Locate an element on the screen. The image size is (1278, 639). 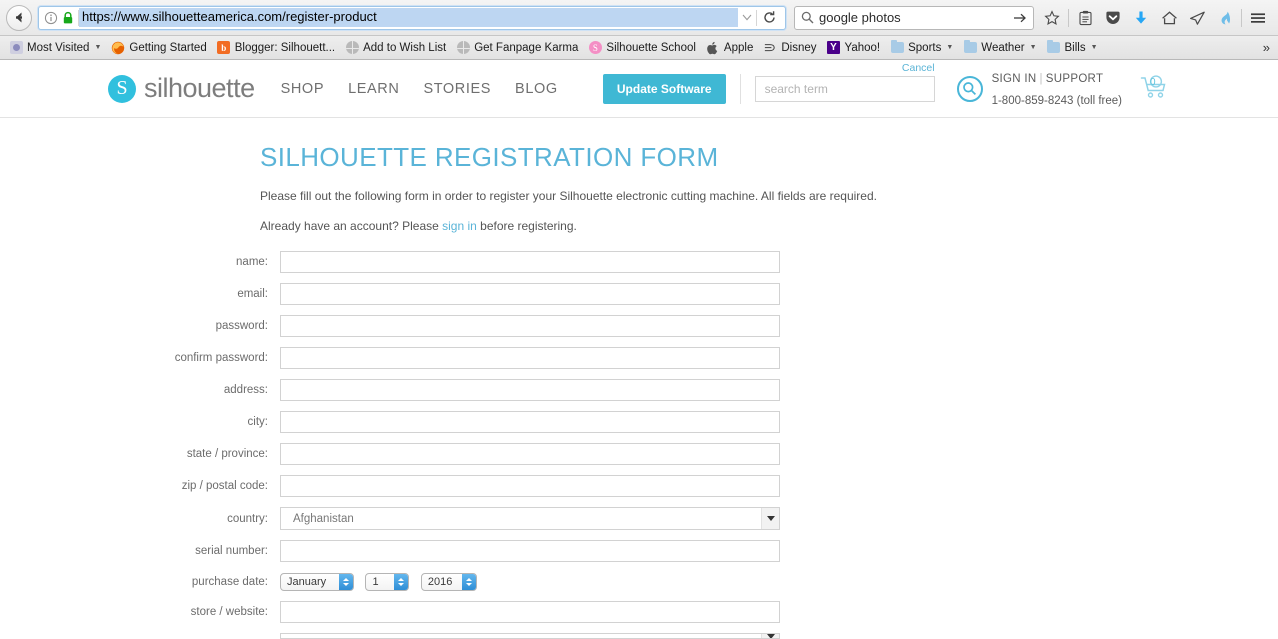
account-line-1: SIGN IN | SUPPORT is located at coordinates (1048, 79).